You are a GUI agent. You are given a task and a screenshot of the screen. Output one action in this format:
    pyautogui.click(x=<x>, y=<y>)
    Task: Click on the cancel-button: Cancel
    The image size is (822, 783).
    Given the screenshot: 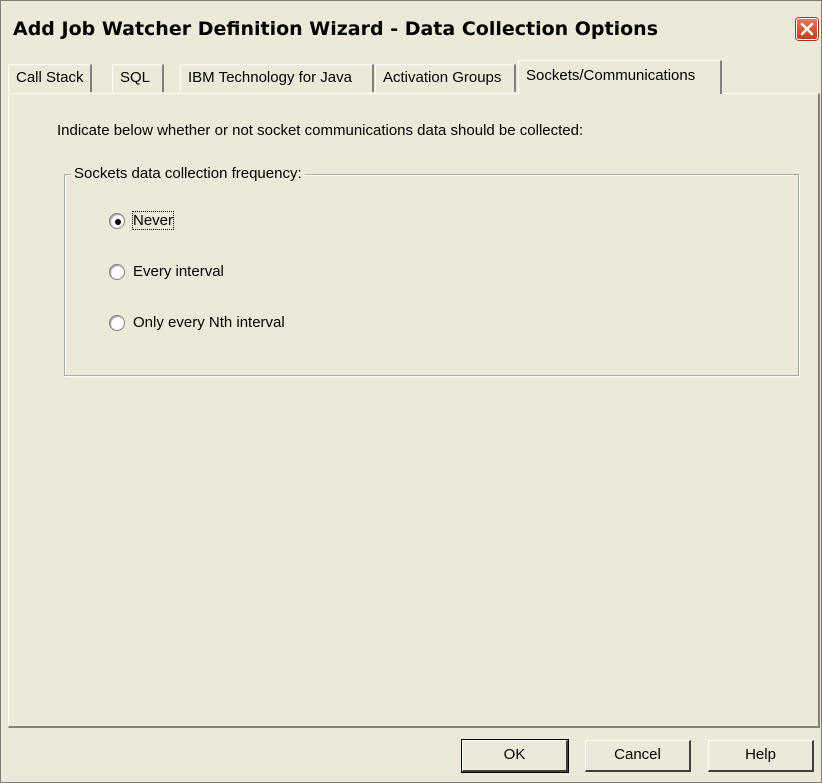 What is the action you would take?
    pyautogui.click(x=638, y=756)
    